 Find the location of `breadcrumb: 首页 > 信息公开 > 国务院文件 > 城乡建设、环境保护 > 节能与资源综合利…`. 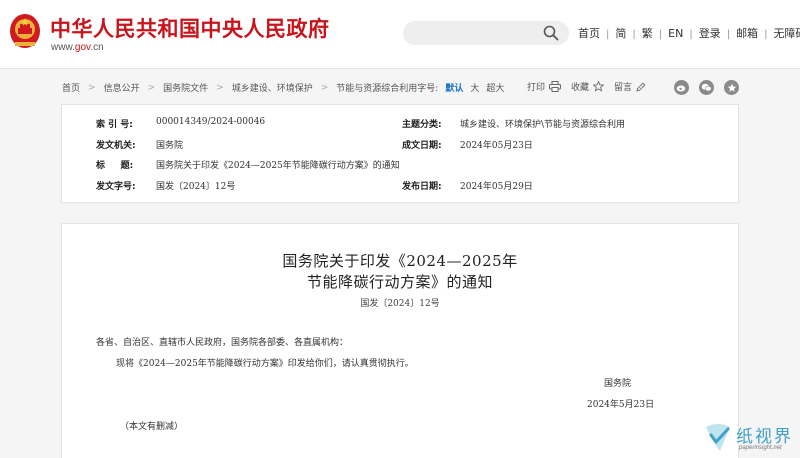

breadcrumb: 首页 > 信息公开 > 国务院文件 > 城乡建设、环境保护 > 节能与资源综合利… is located at coordinates (283, 88).